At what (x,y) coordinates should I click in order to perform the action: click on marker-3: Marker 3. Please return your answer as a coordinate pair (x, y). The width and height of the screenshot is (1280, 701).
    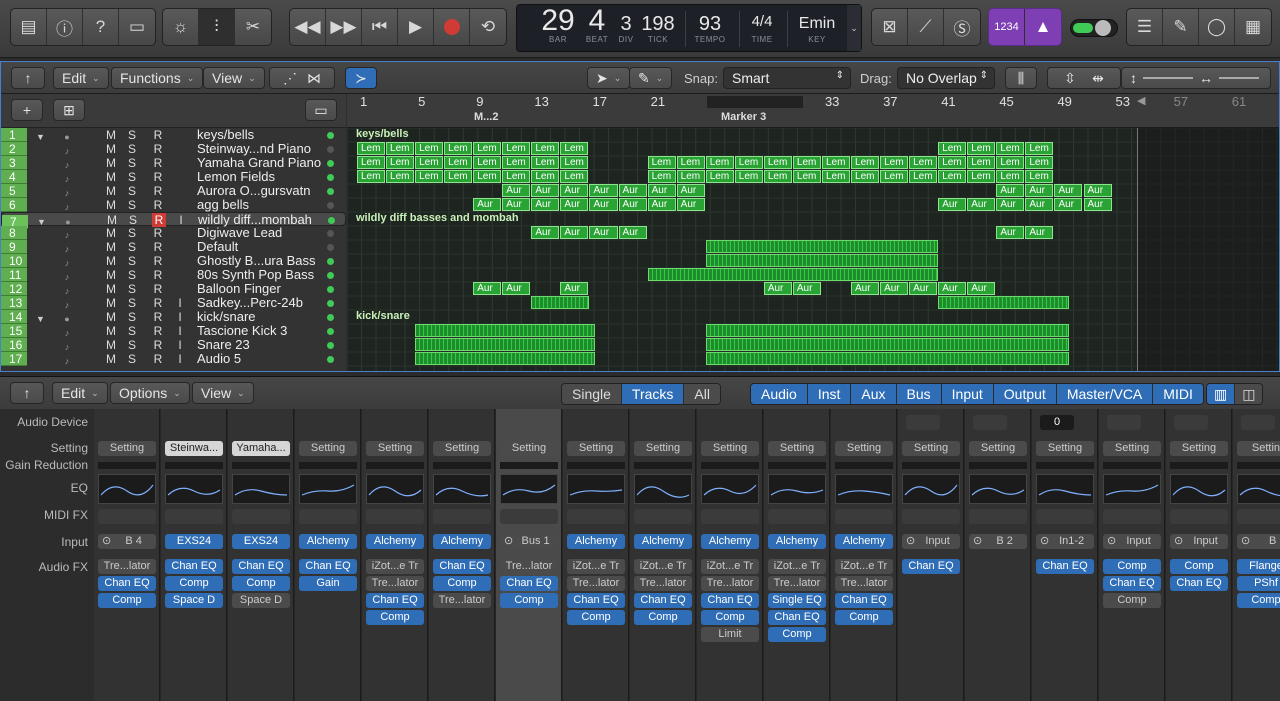
    Looking at the image, I should click on (743, 118).